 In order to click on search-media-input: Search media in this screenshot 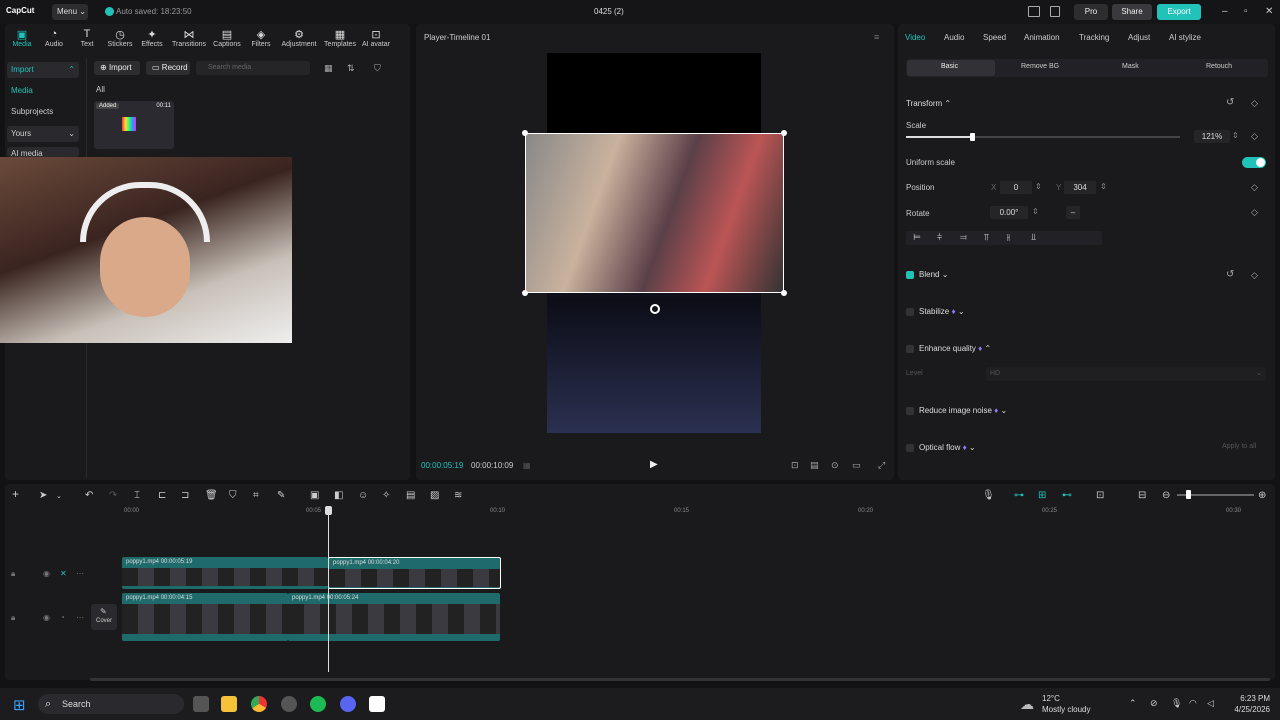, I will do `click(253, 68)`.